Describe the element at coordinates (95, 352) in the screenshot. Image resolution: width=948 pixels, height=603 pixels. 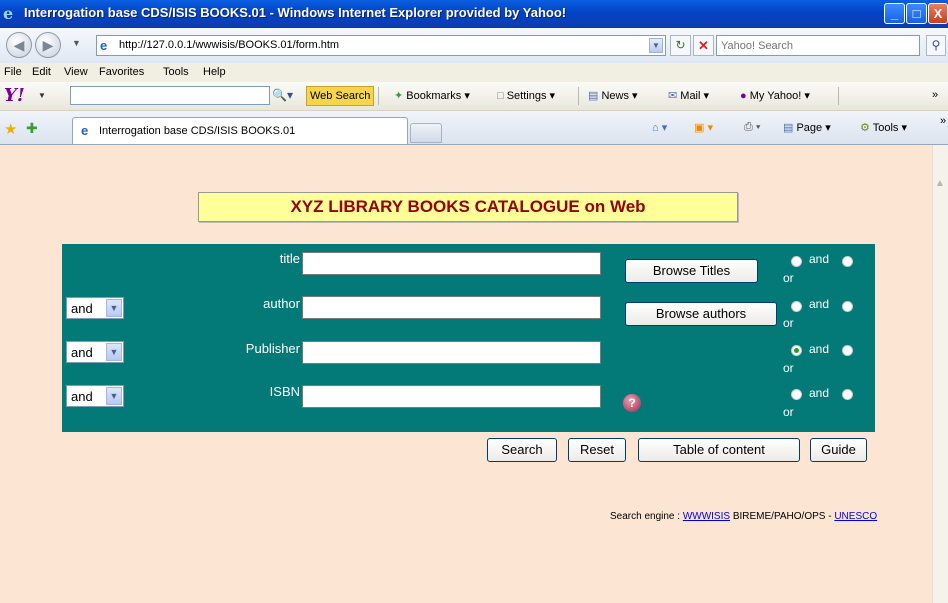
I see `publisher-operator-select: and ▼` at that location.